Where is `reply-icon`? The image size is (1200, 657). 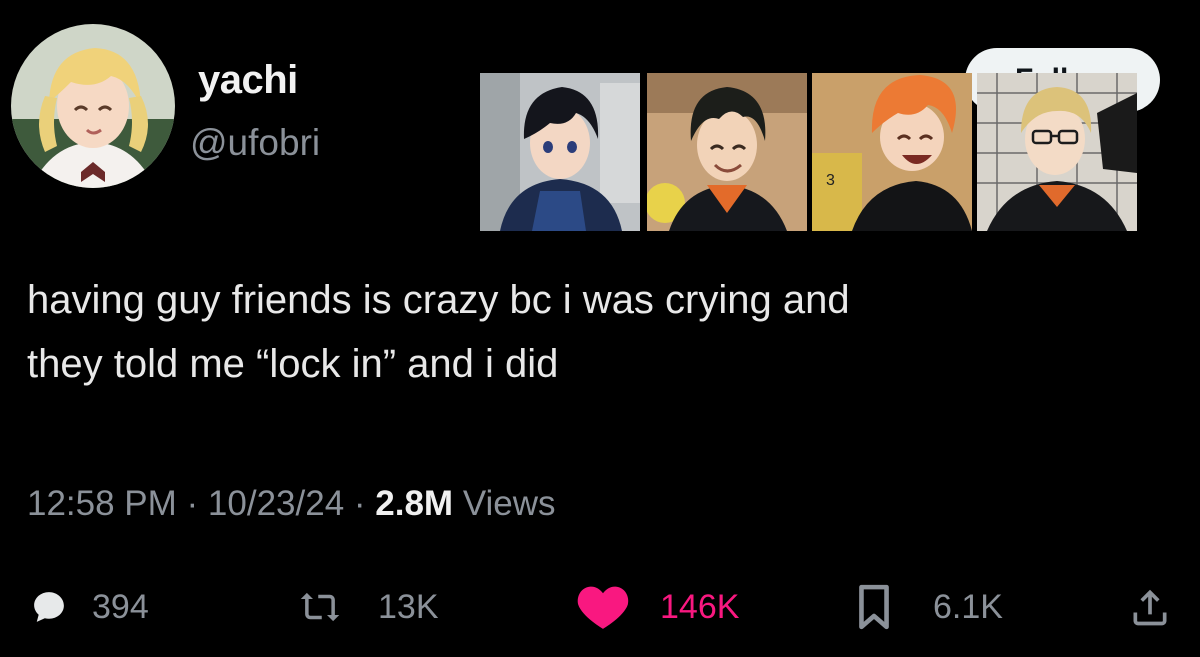
reply-icon is located at coordinates (49, 607).